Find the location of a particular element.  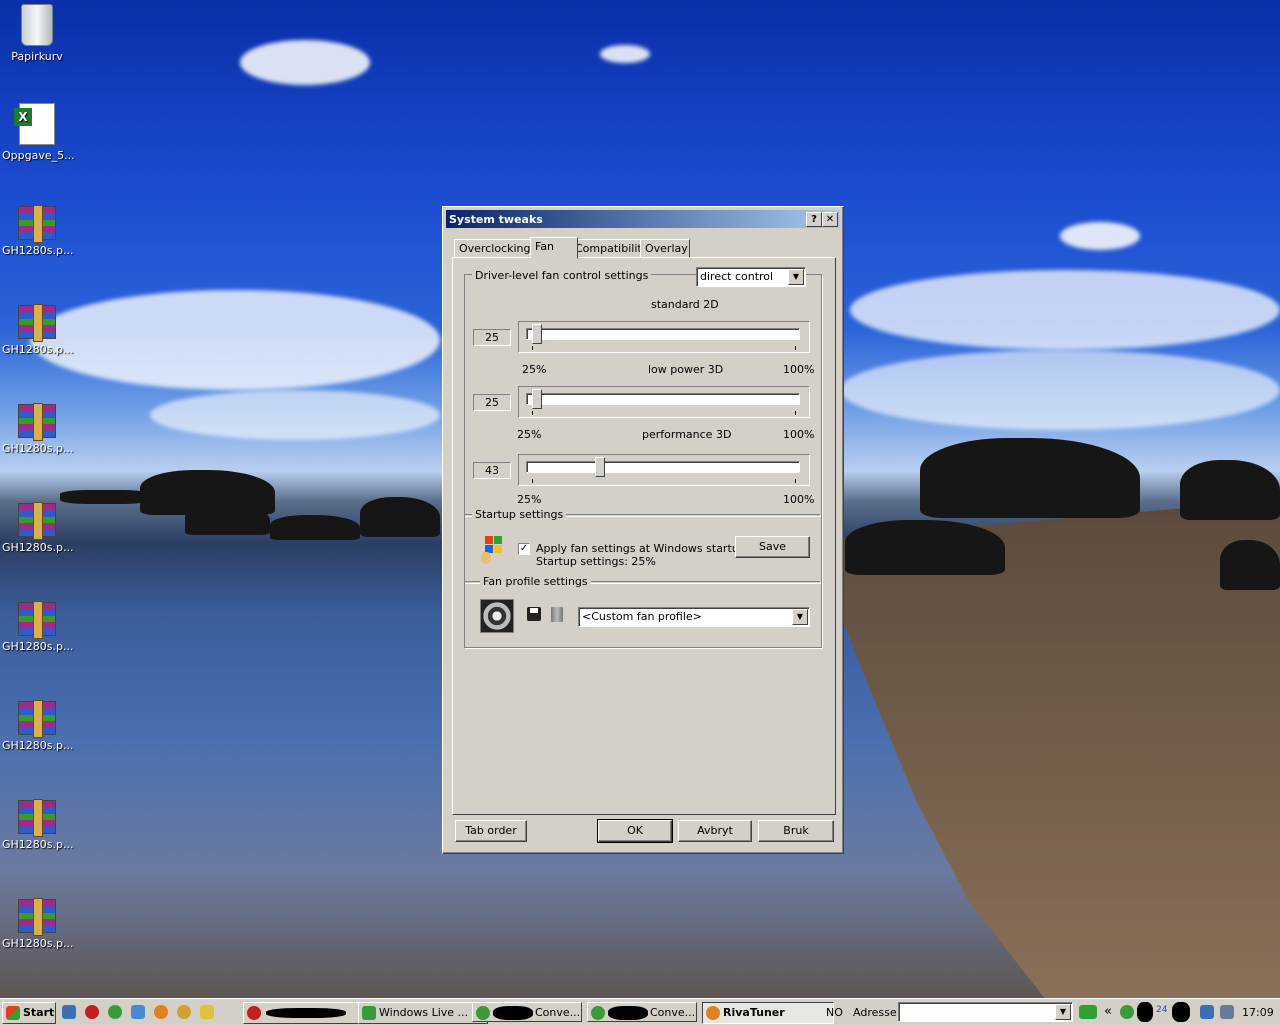

save-profile-icon is located at coordinates (534, 614).